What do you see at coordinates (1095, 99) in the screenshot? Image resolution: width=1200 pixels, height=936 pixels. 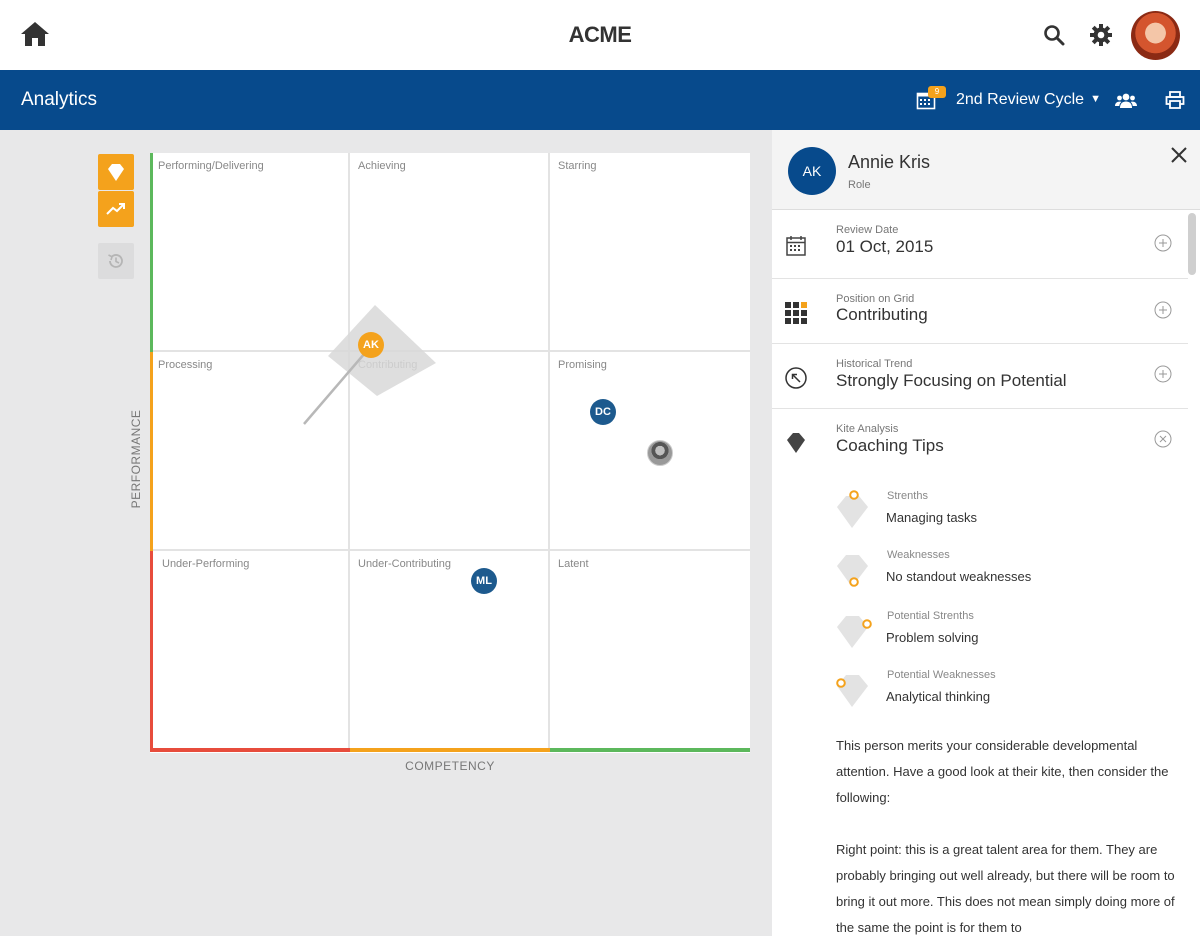 I see `caret-down-icon: ▼` at bounding box center [1095, 99].